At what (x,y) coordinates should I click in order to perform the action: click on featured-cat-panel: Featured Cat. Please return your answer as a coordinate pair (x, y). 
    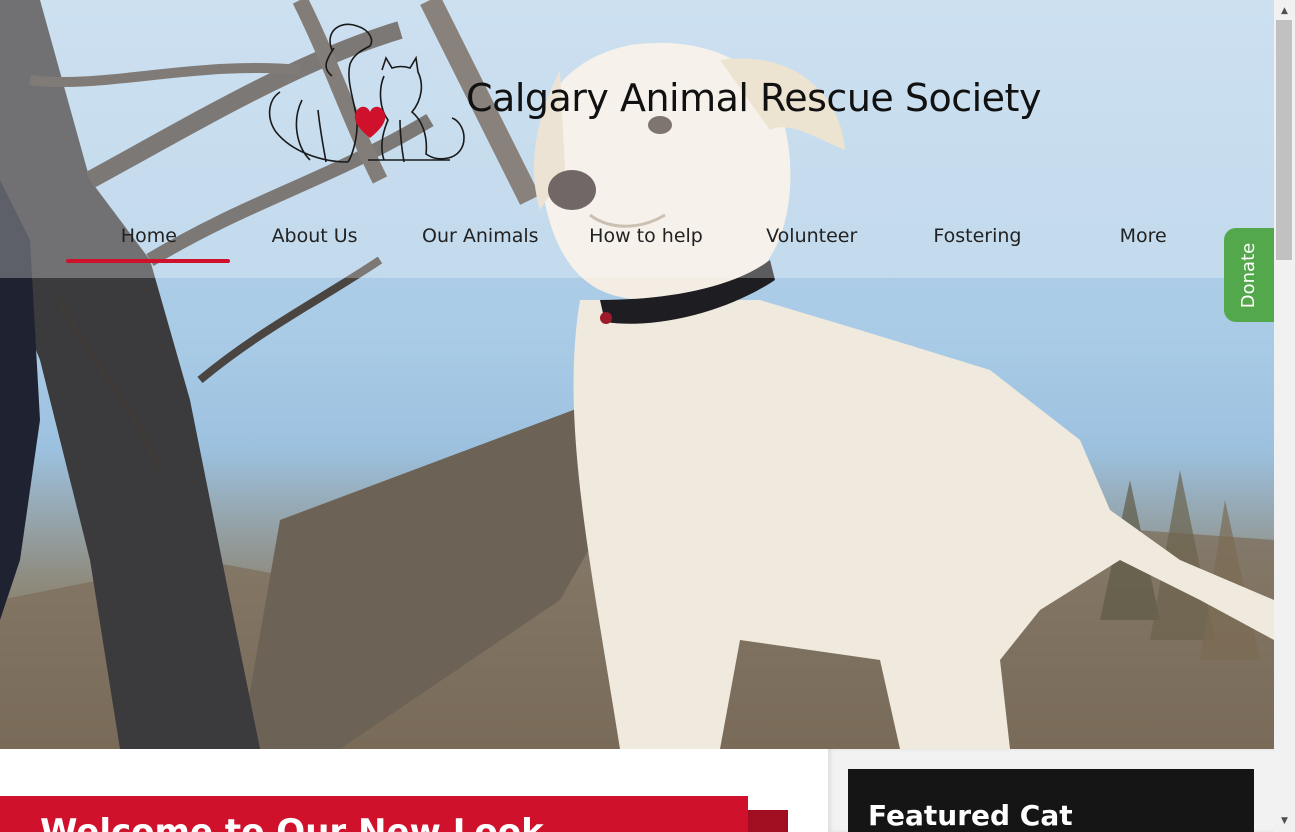
    Looking at the image, I should click on (1051, 800).